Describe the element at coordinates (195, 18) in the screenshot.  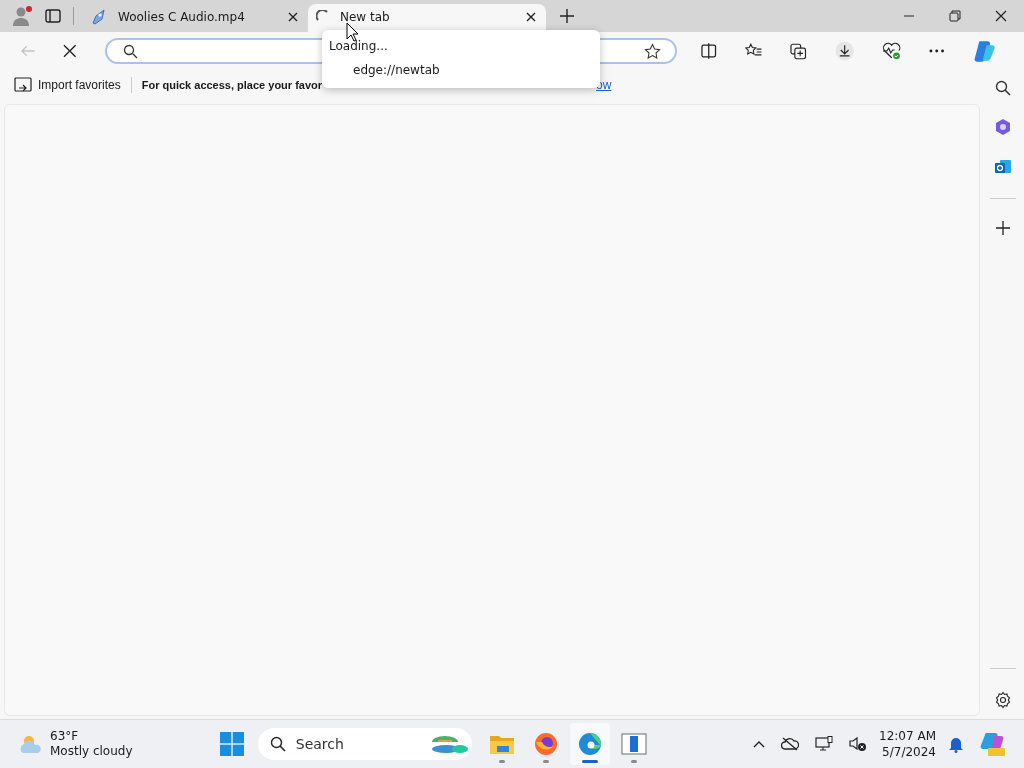
I see `browser-tab: Woolies C Audio.mp4` at that location.